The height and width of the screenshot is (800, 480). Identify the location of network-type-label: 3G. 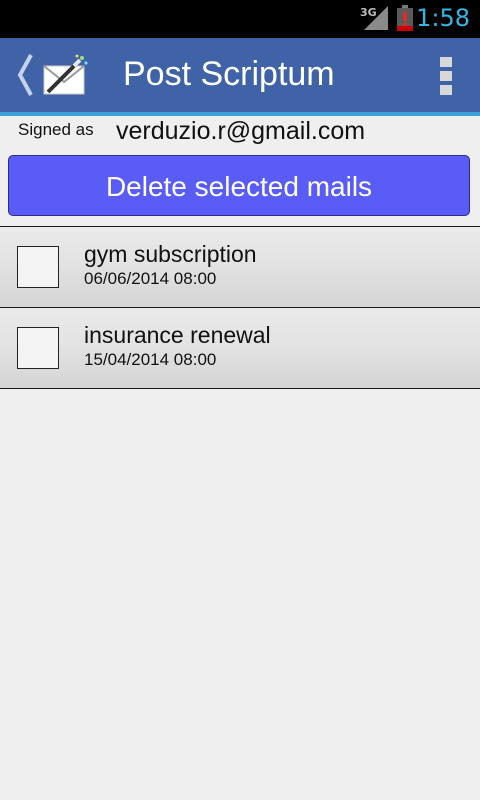
(368, 12).